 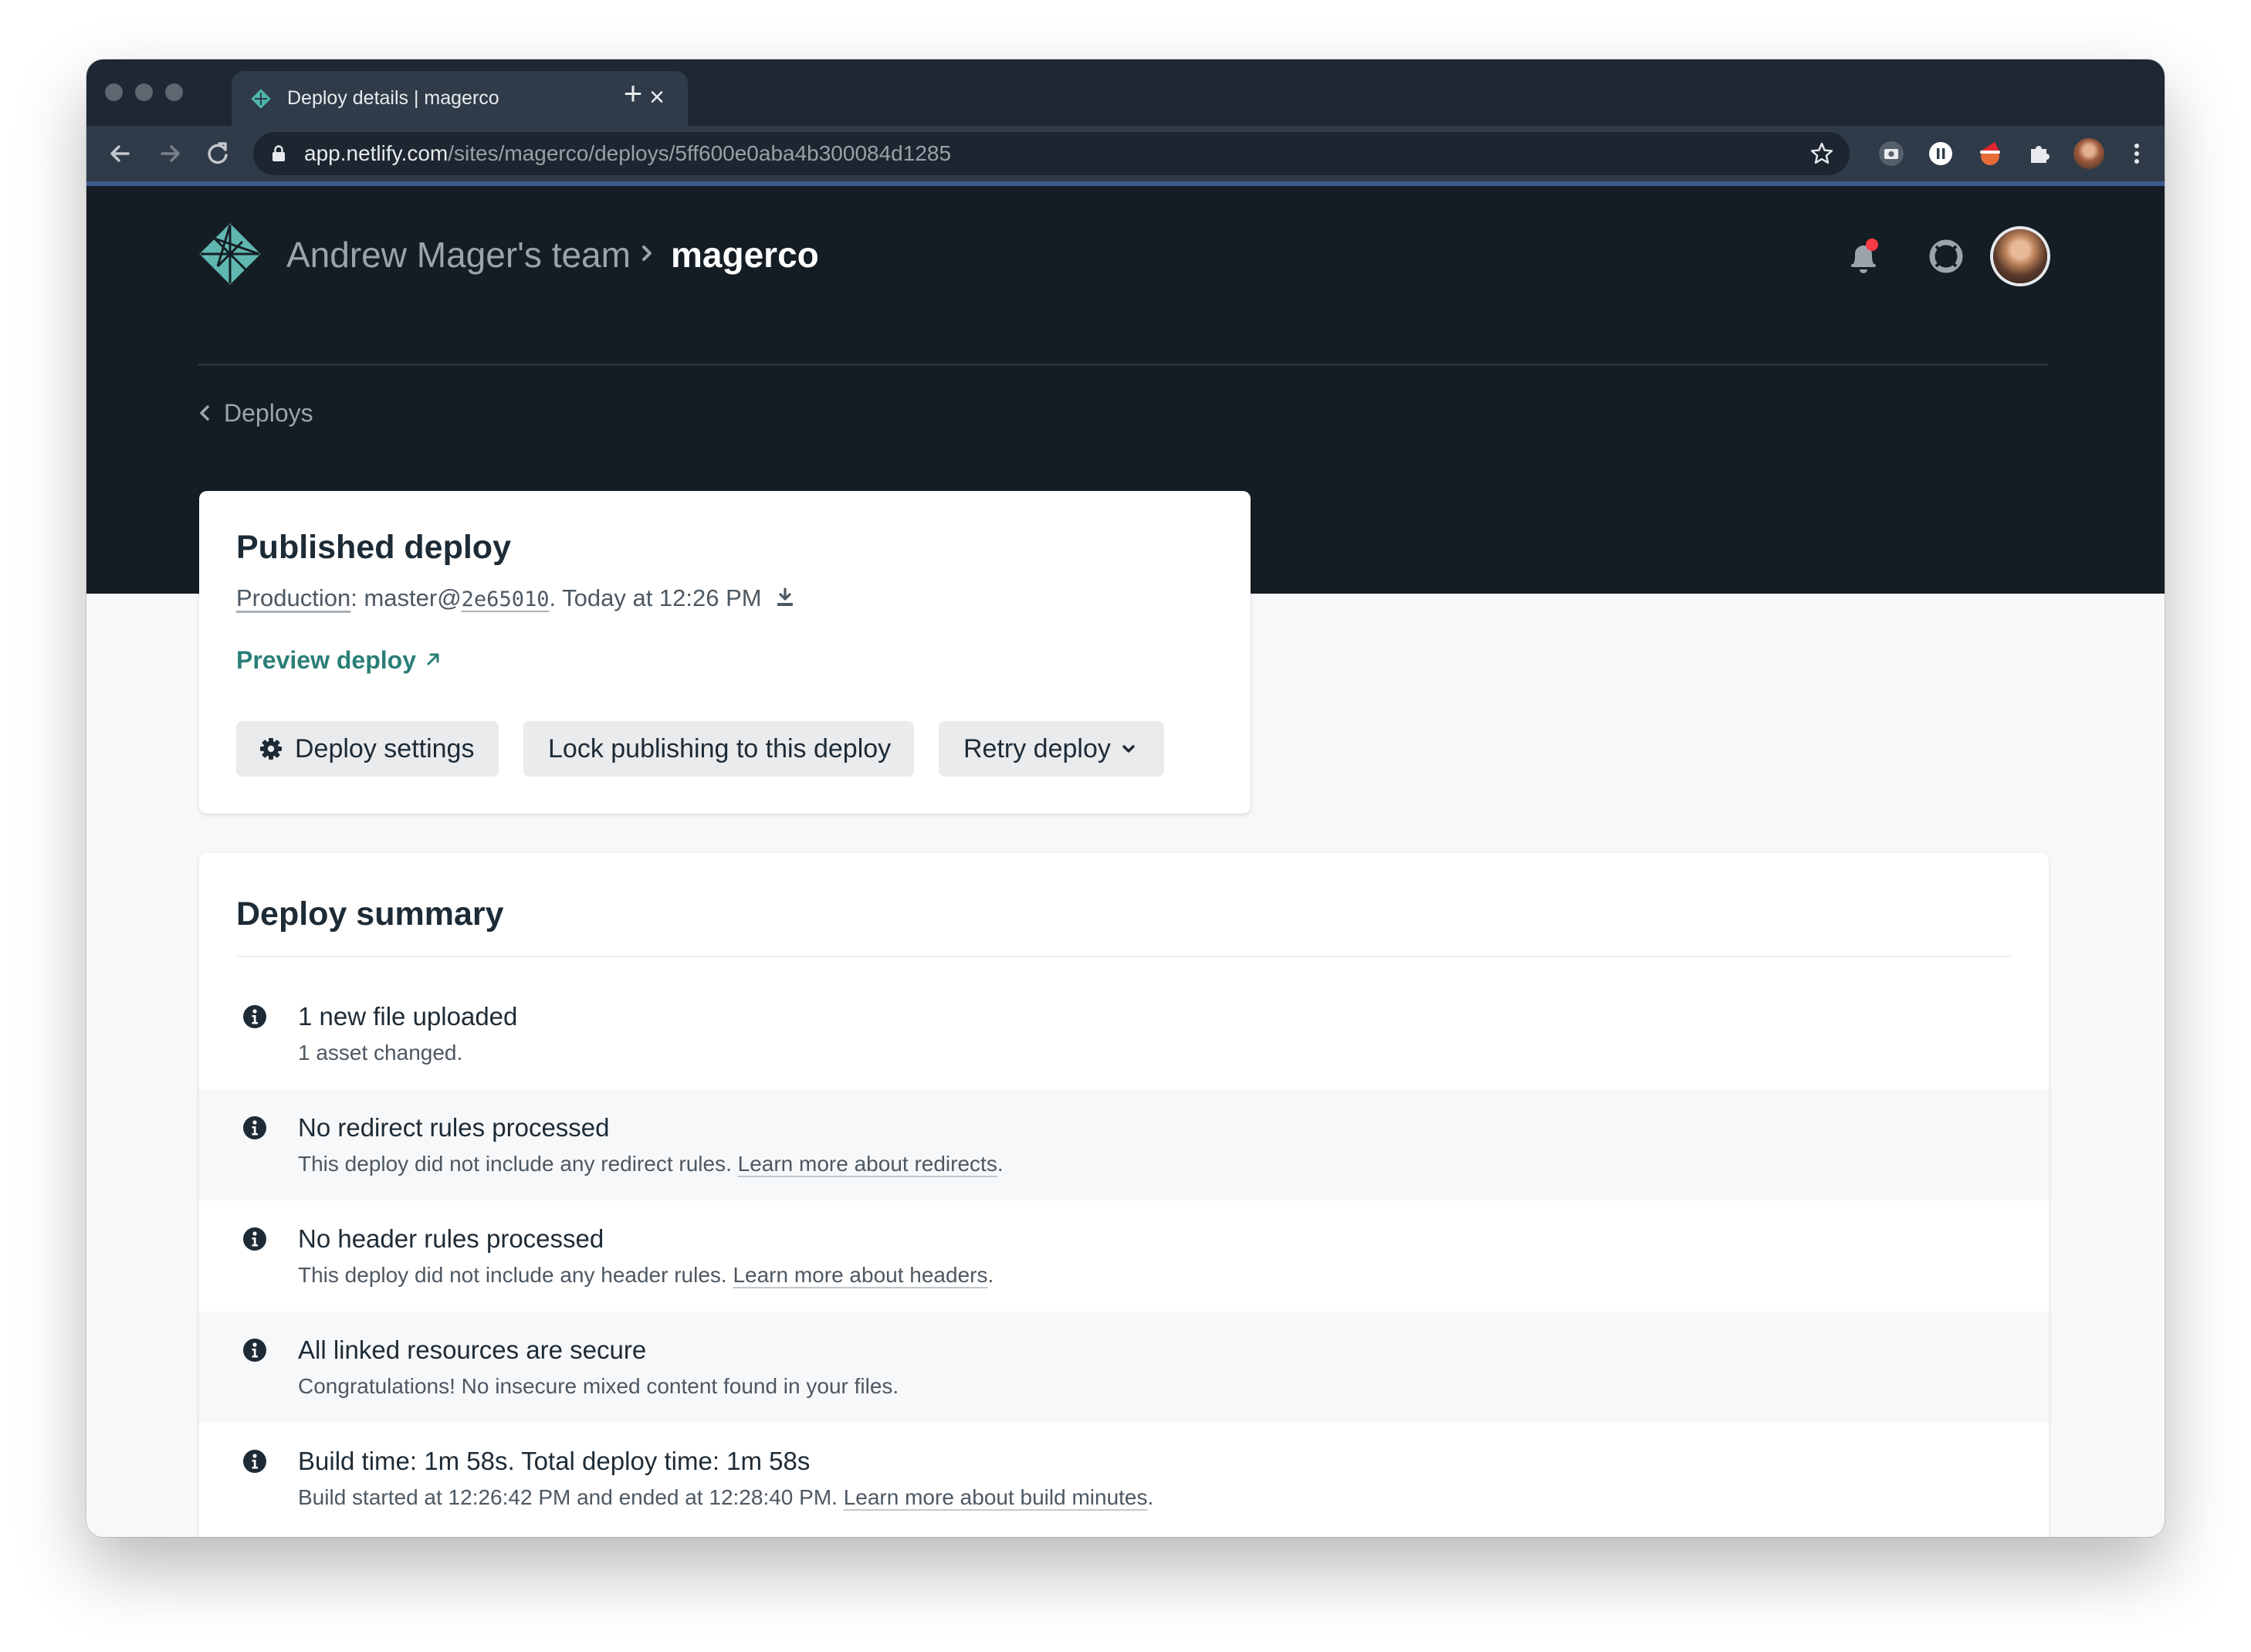 What do you see at coordinates (472, 1349) in the screenshot?
I see `summary-row-title: All linked resources are secure` at bounding box center [472, 1349].